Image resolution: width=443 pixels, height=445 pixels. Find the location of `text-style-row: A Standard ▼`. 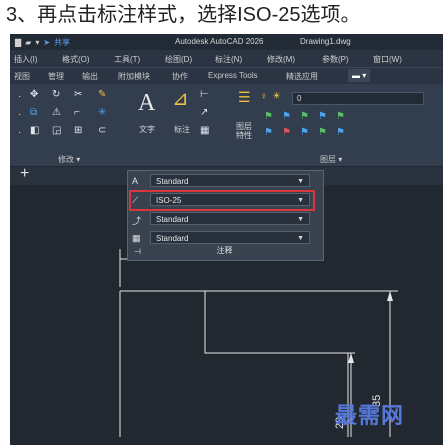

text-style-row: A Standard ▼ is located at coordinates (222, 181).